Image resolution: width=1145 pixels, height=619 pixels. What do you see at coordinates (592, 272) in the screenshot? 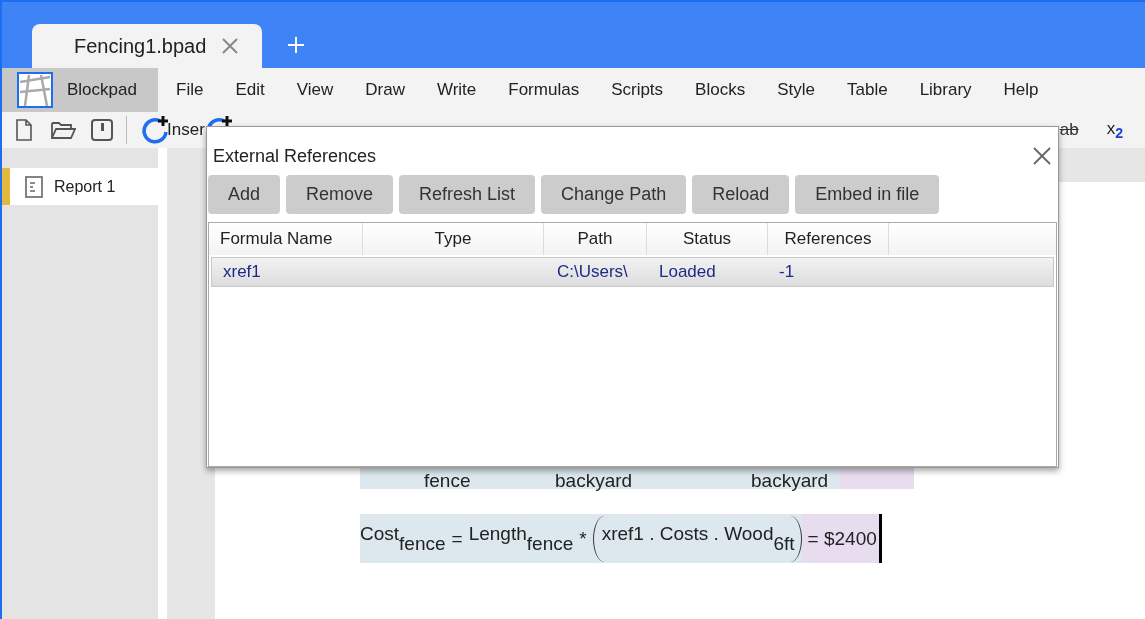
I see `table-cell-text: C:\Users\` at bounding box center [592, 272].